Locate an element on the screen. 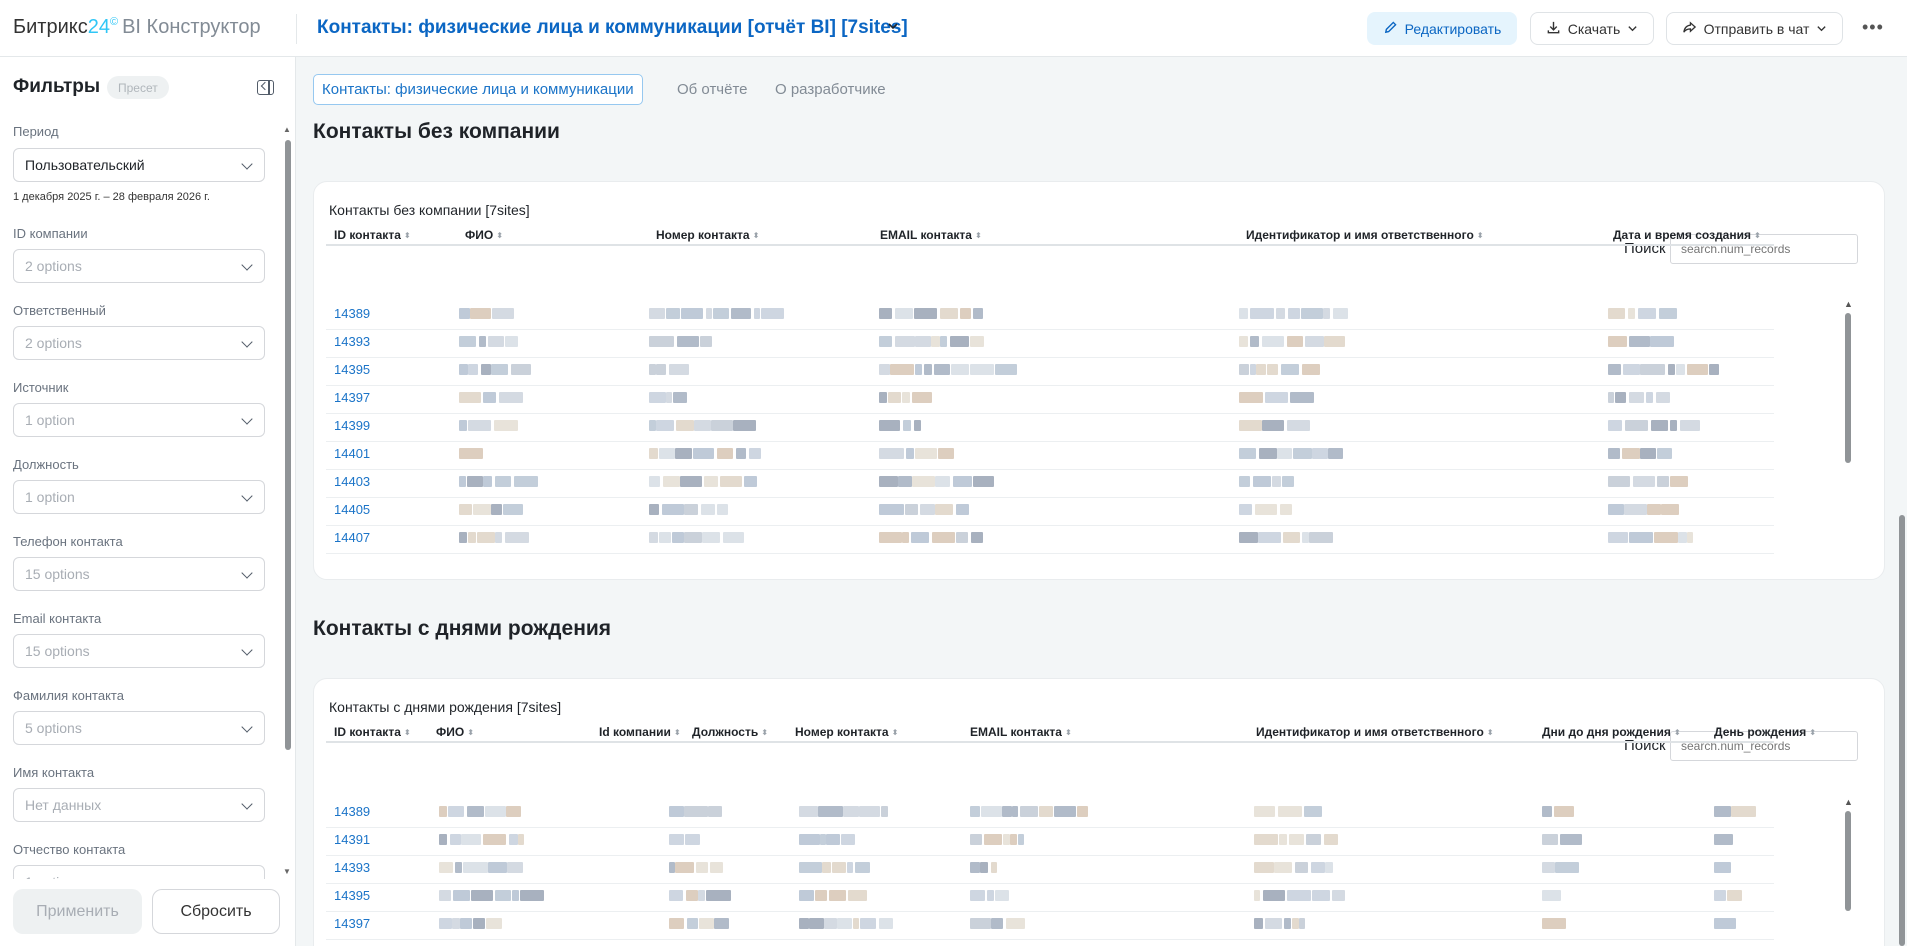  contact-id-link: 14405 is located at coordinates (352, 509).